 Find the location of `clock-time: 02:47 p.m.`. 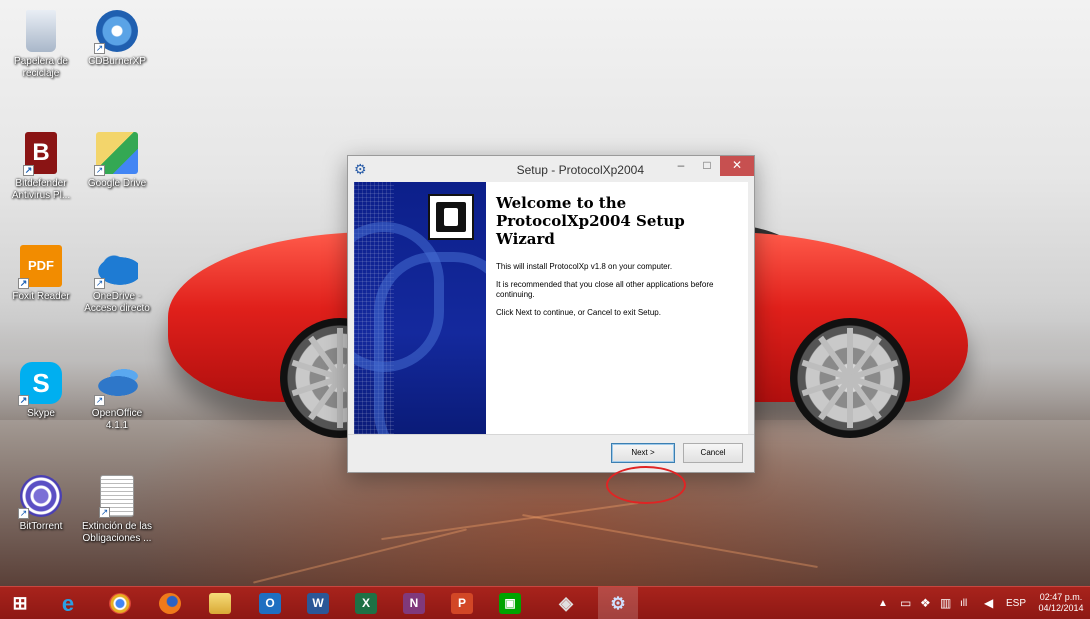

clock-time: 02:47 p.m. is located at coordinates (1061, 597).